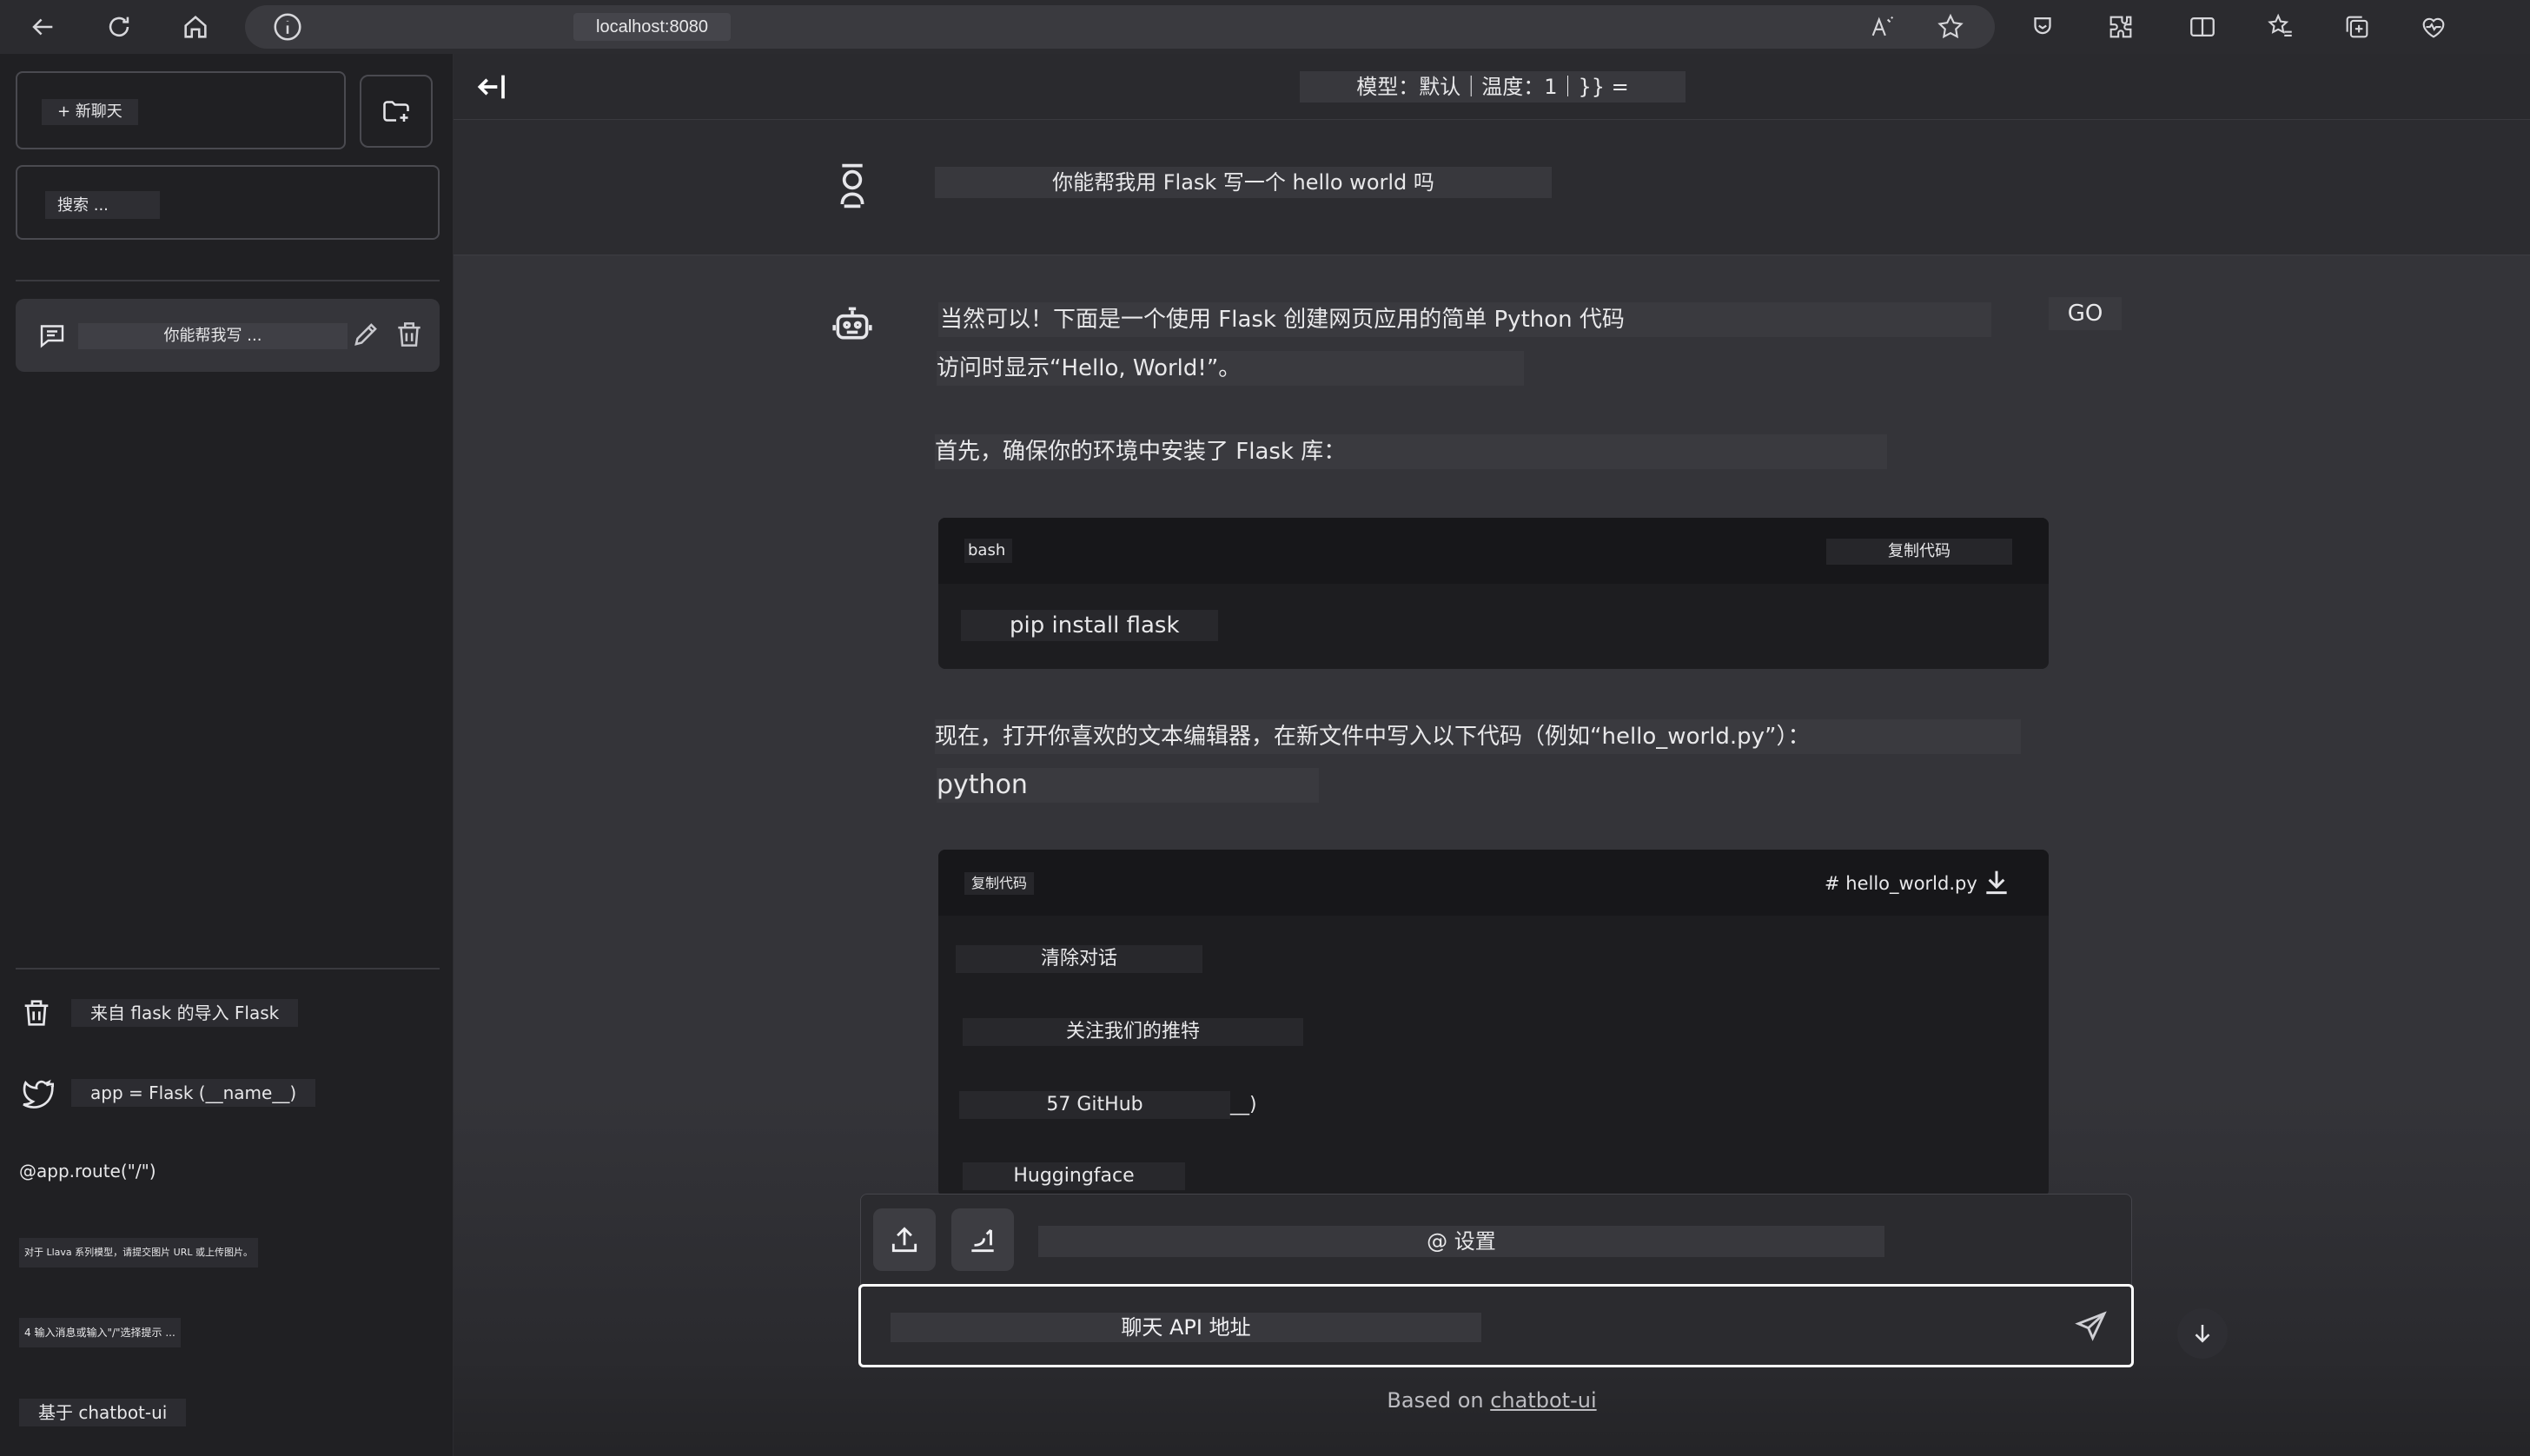 This screenshot has height=1456, width=2530. I want to click on route-label: @app.route("/"), so click(87, 1171).